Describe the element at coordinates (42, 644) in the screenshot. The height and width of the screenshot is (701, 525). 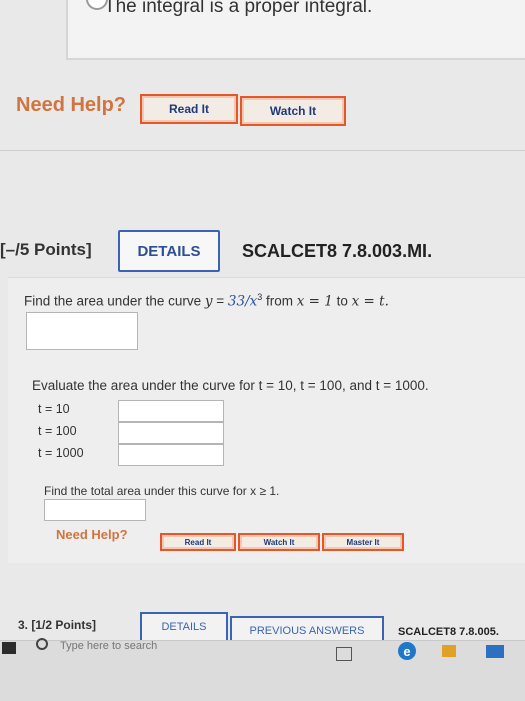
I see `search-icon` at that location.